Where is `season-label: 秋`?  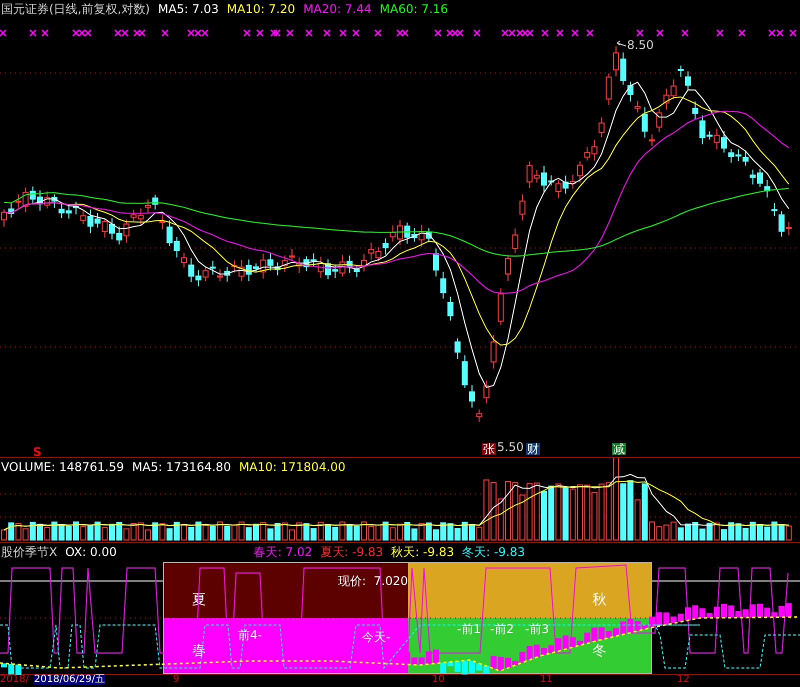
season-label: 秋 is located at coordinates (599, 600).